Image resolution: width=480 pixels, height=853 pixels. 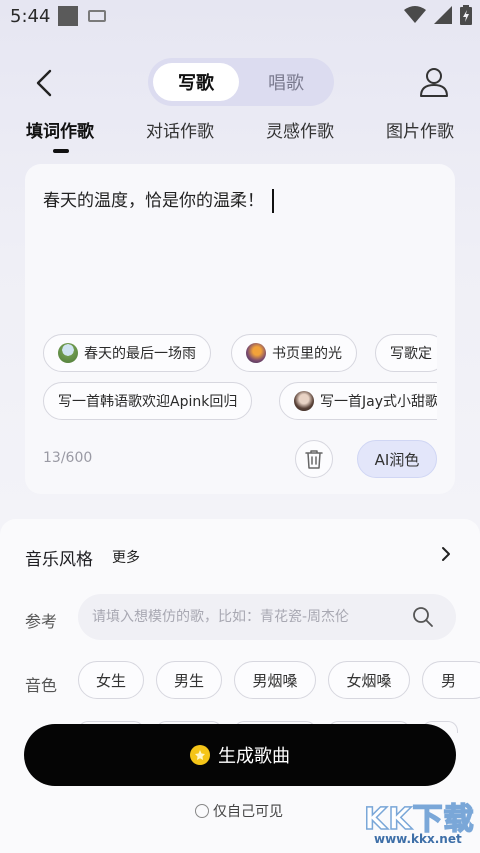 I want to click on suggestion-chip: 写一首韩语歌欢迎Apink回归, so click(x=148, y=401).